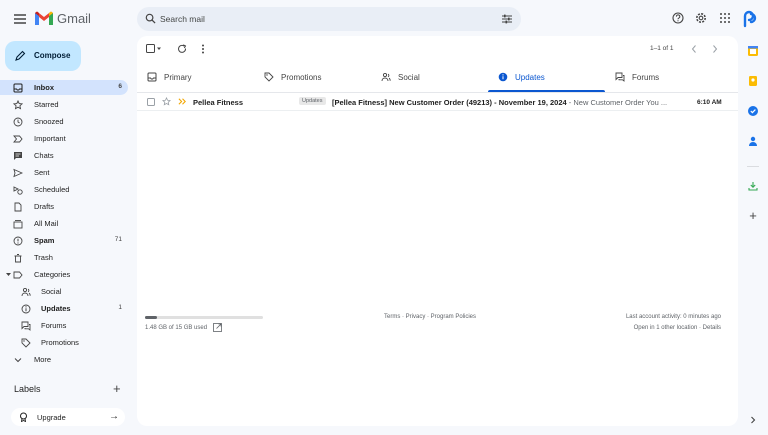 This screenshot has height=435, width=768. Describe the element at coordinates (64, 87) in the screenshot. I see `nav-item-inbox: Inbox 6` at that location.